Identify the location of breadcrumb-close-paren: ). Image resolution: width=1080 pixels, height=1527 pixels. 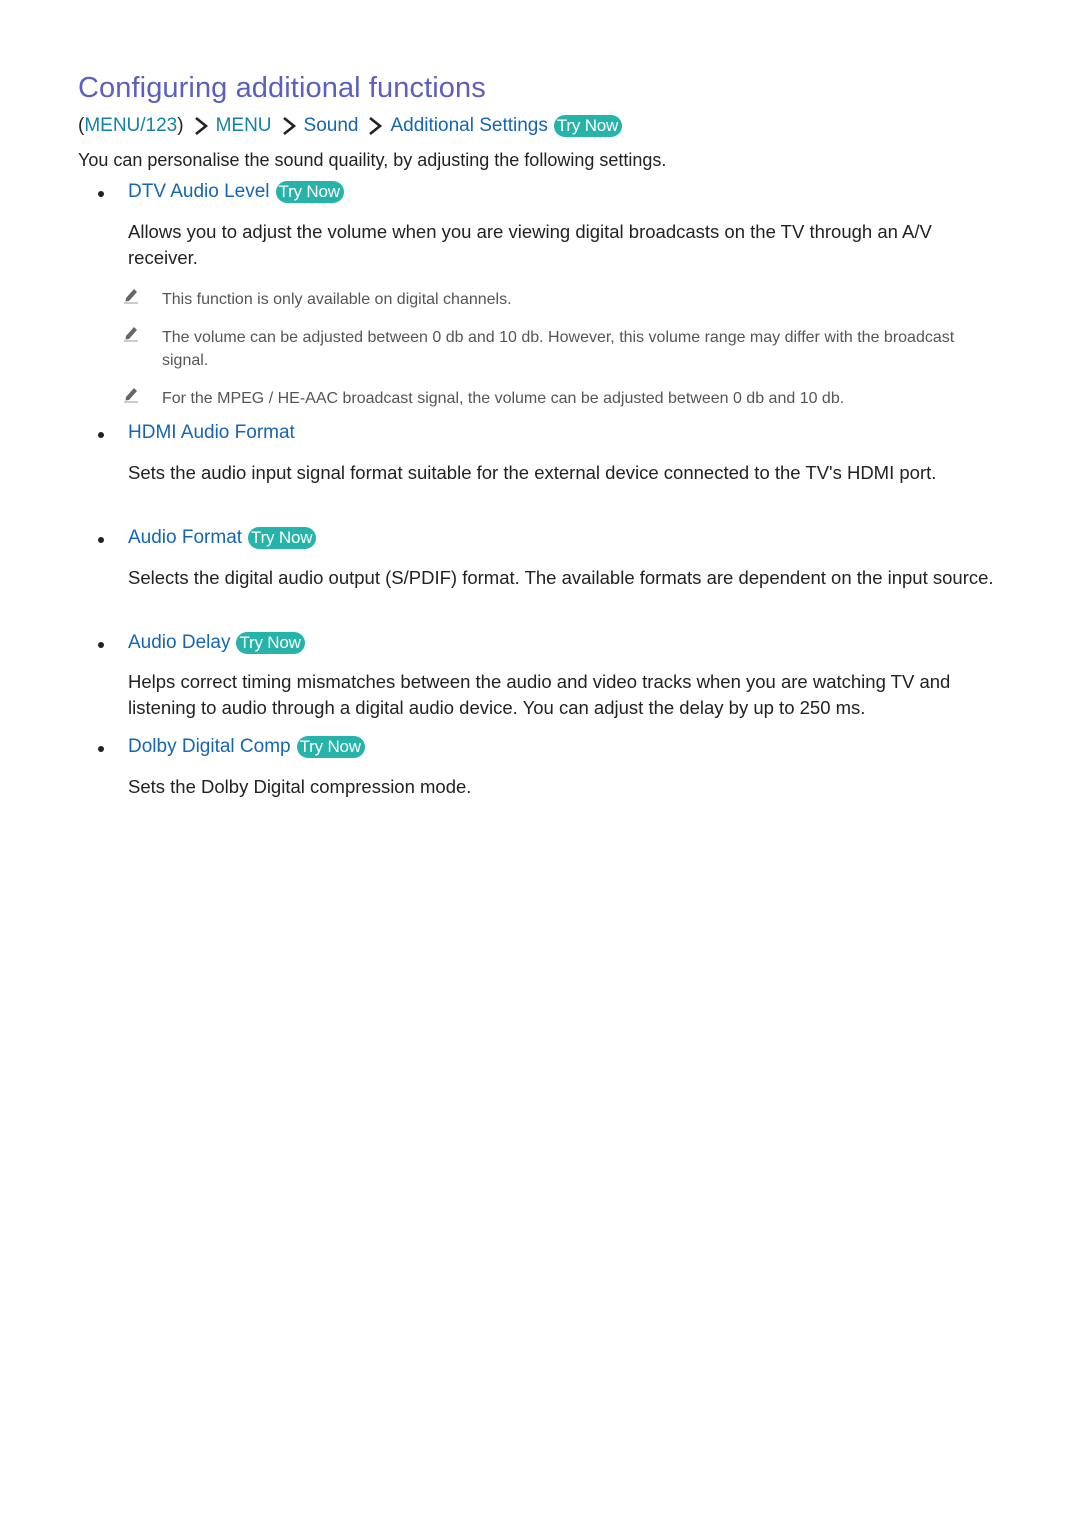
(180, 125).